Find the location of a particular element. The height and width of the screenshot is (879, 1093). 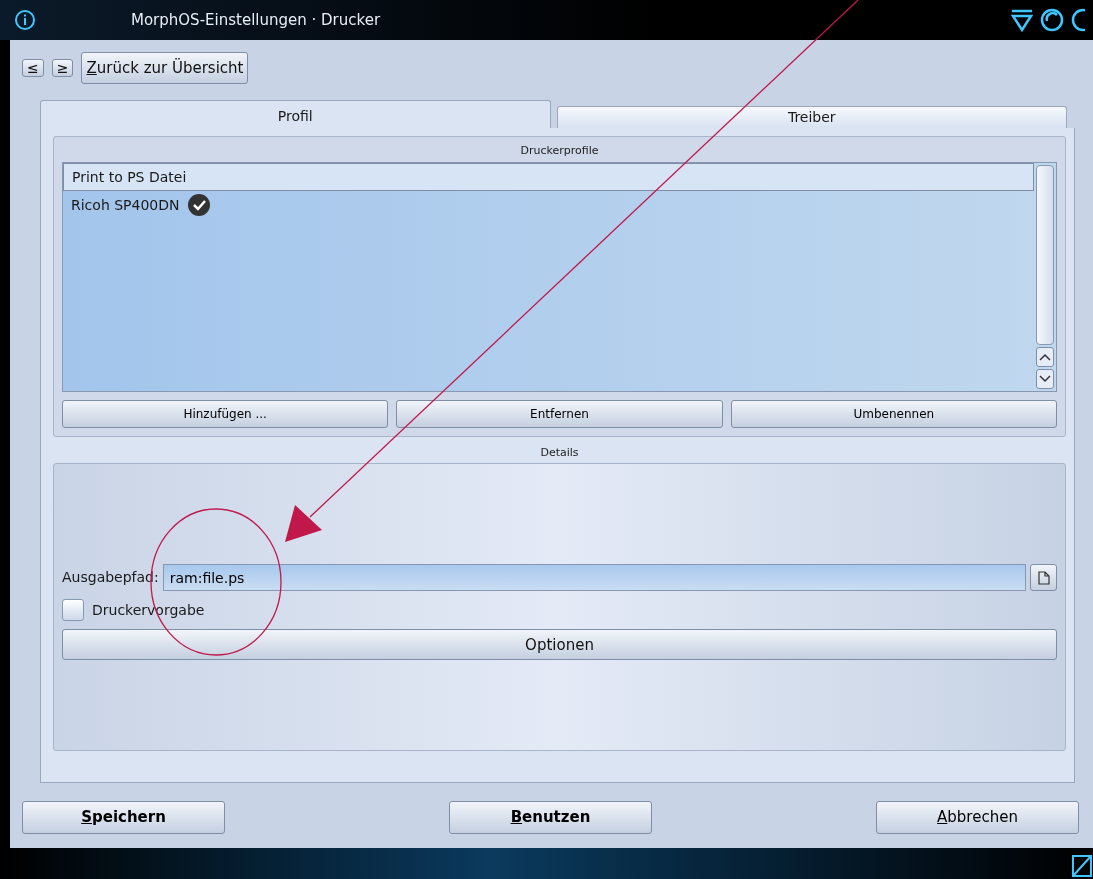

checkbox is located at coordinates (73, 610).